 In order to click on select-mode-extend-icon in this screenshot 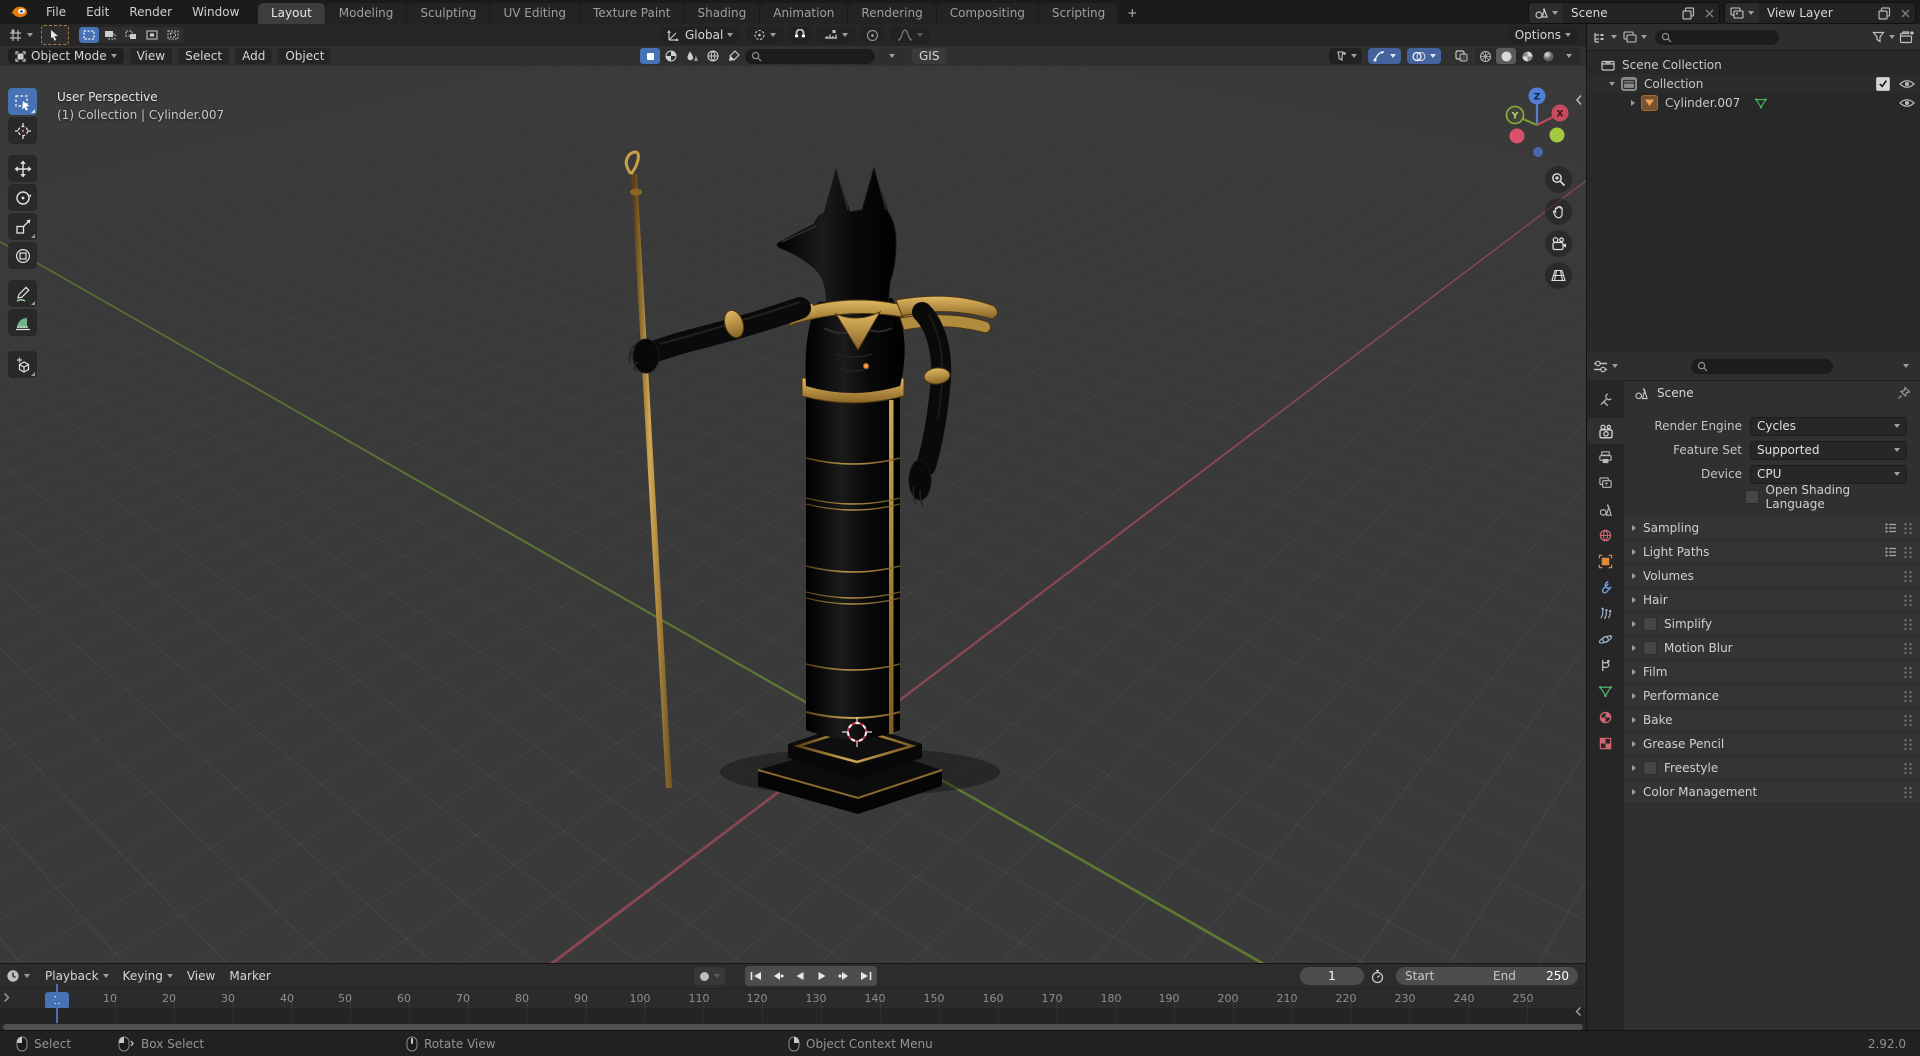, I will do `click(110, 35)`.